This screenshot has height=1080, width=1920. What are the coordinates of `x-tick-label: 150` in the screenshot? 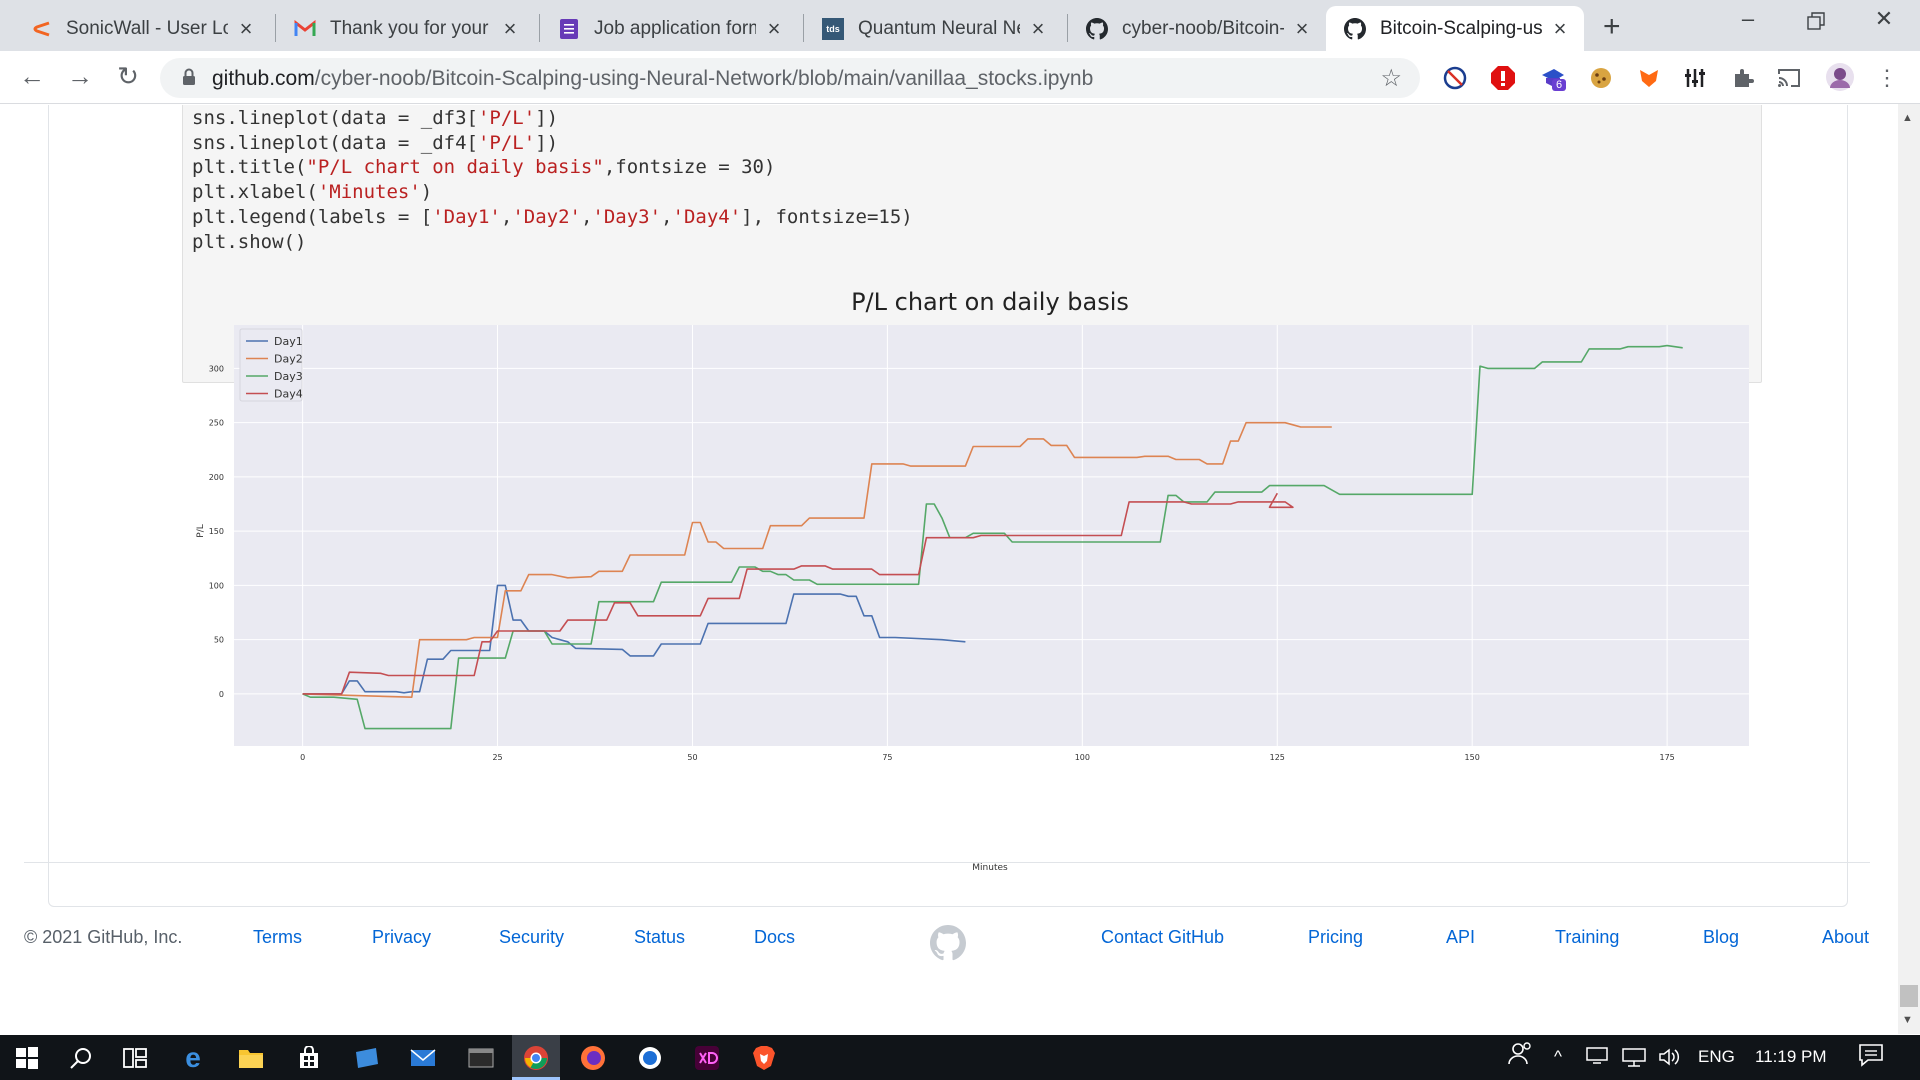 It's located at (1472, 757).